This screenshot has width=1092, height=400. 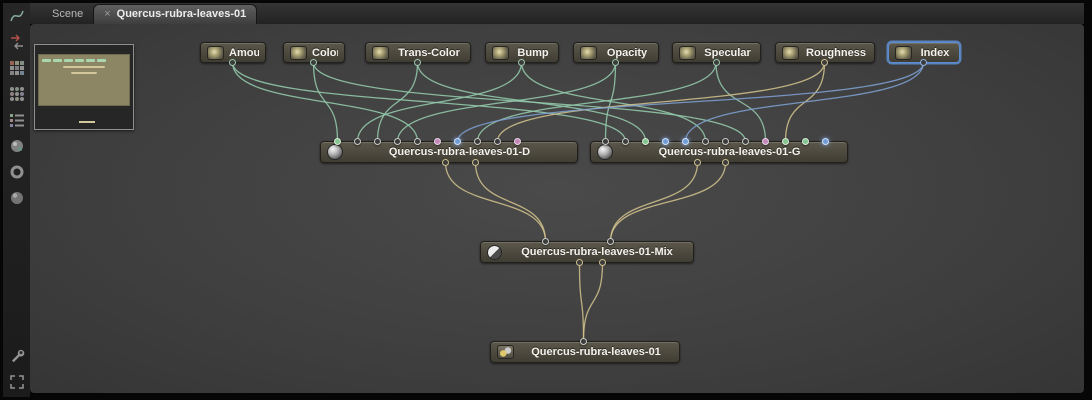 I want to click on node-label: Quercus-rubra-leaves-01-D, so click(x=459, y=152).